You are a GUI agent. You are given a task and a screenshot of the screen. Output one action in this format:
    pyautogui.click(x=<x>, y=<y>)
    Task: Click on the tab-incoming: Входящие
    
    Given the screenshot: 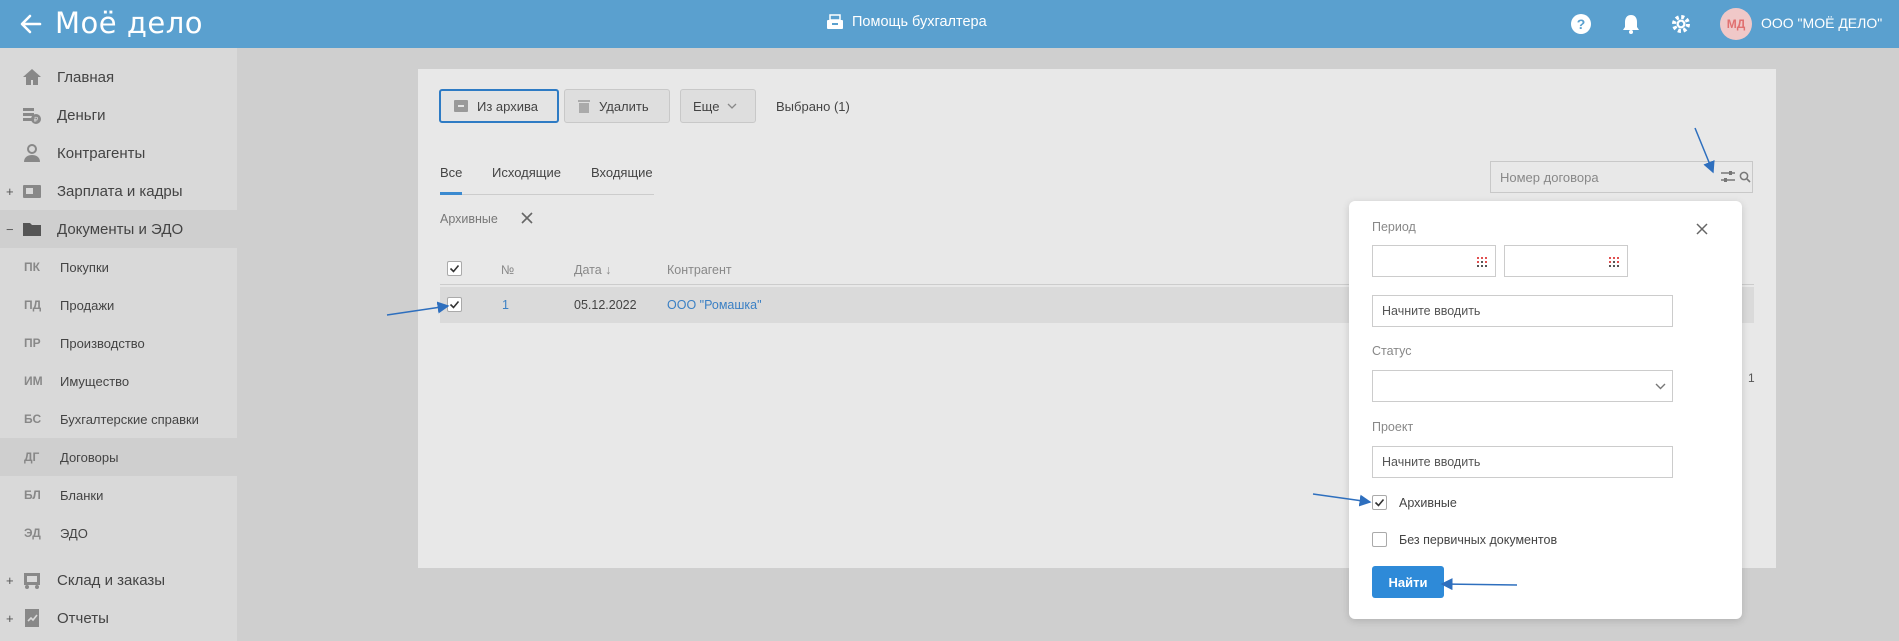 What is the action you would take?
    pyautogui.click(x=622, y=180)
    